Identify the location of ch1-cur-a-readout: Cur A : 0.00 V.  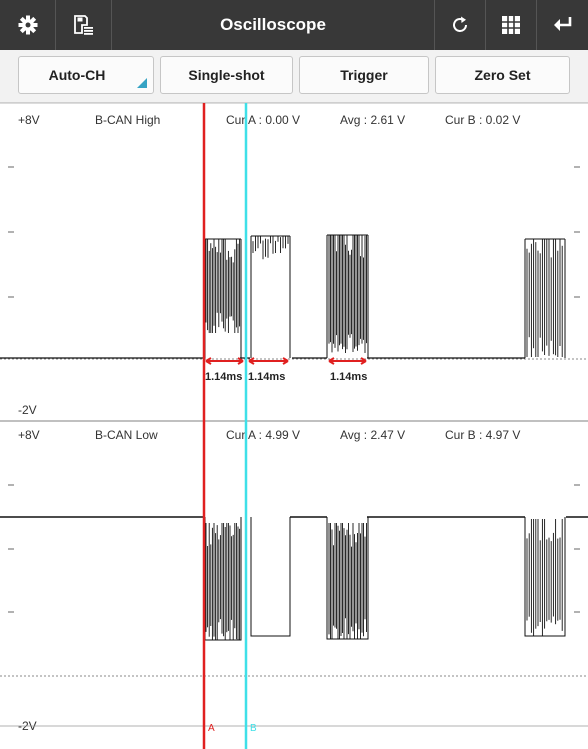
(263, 120).